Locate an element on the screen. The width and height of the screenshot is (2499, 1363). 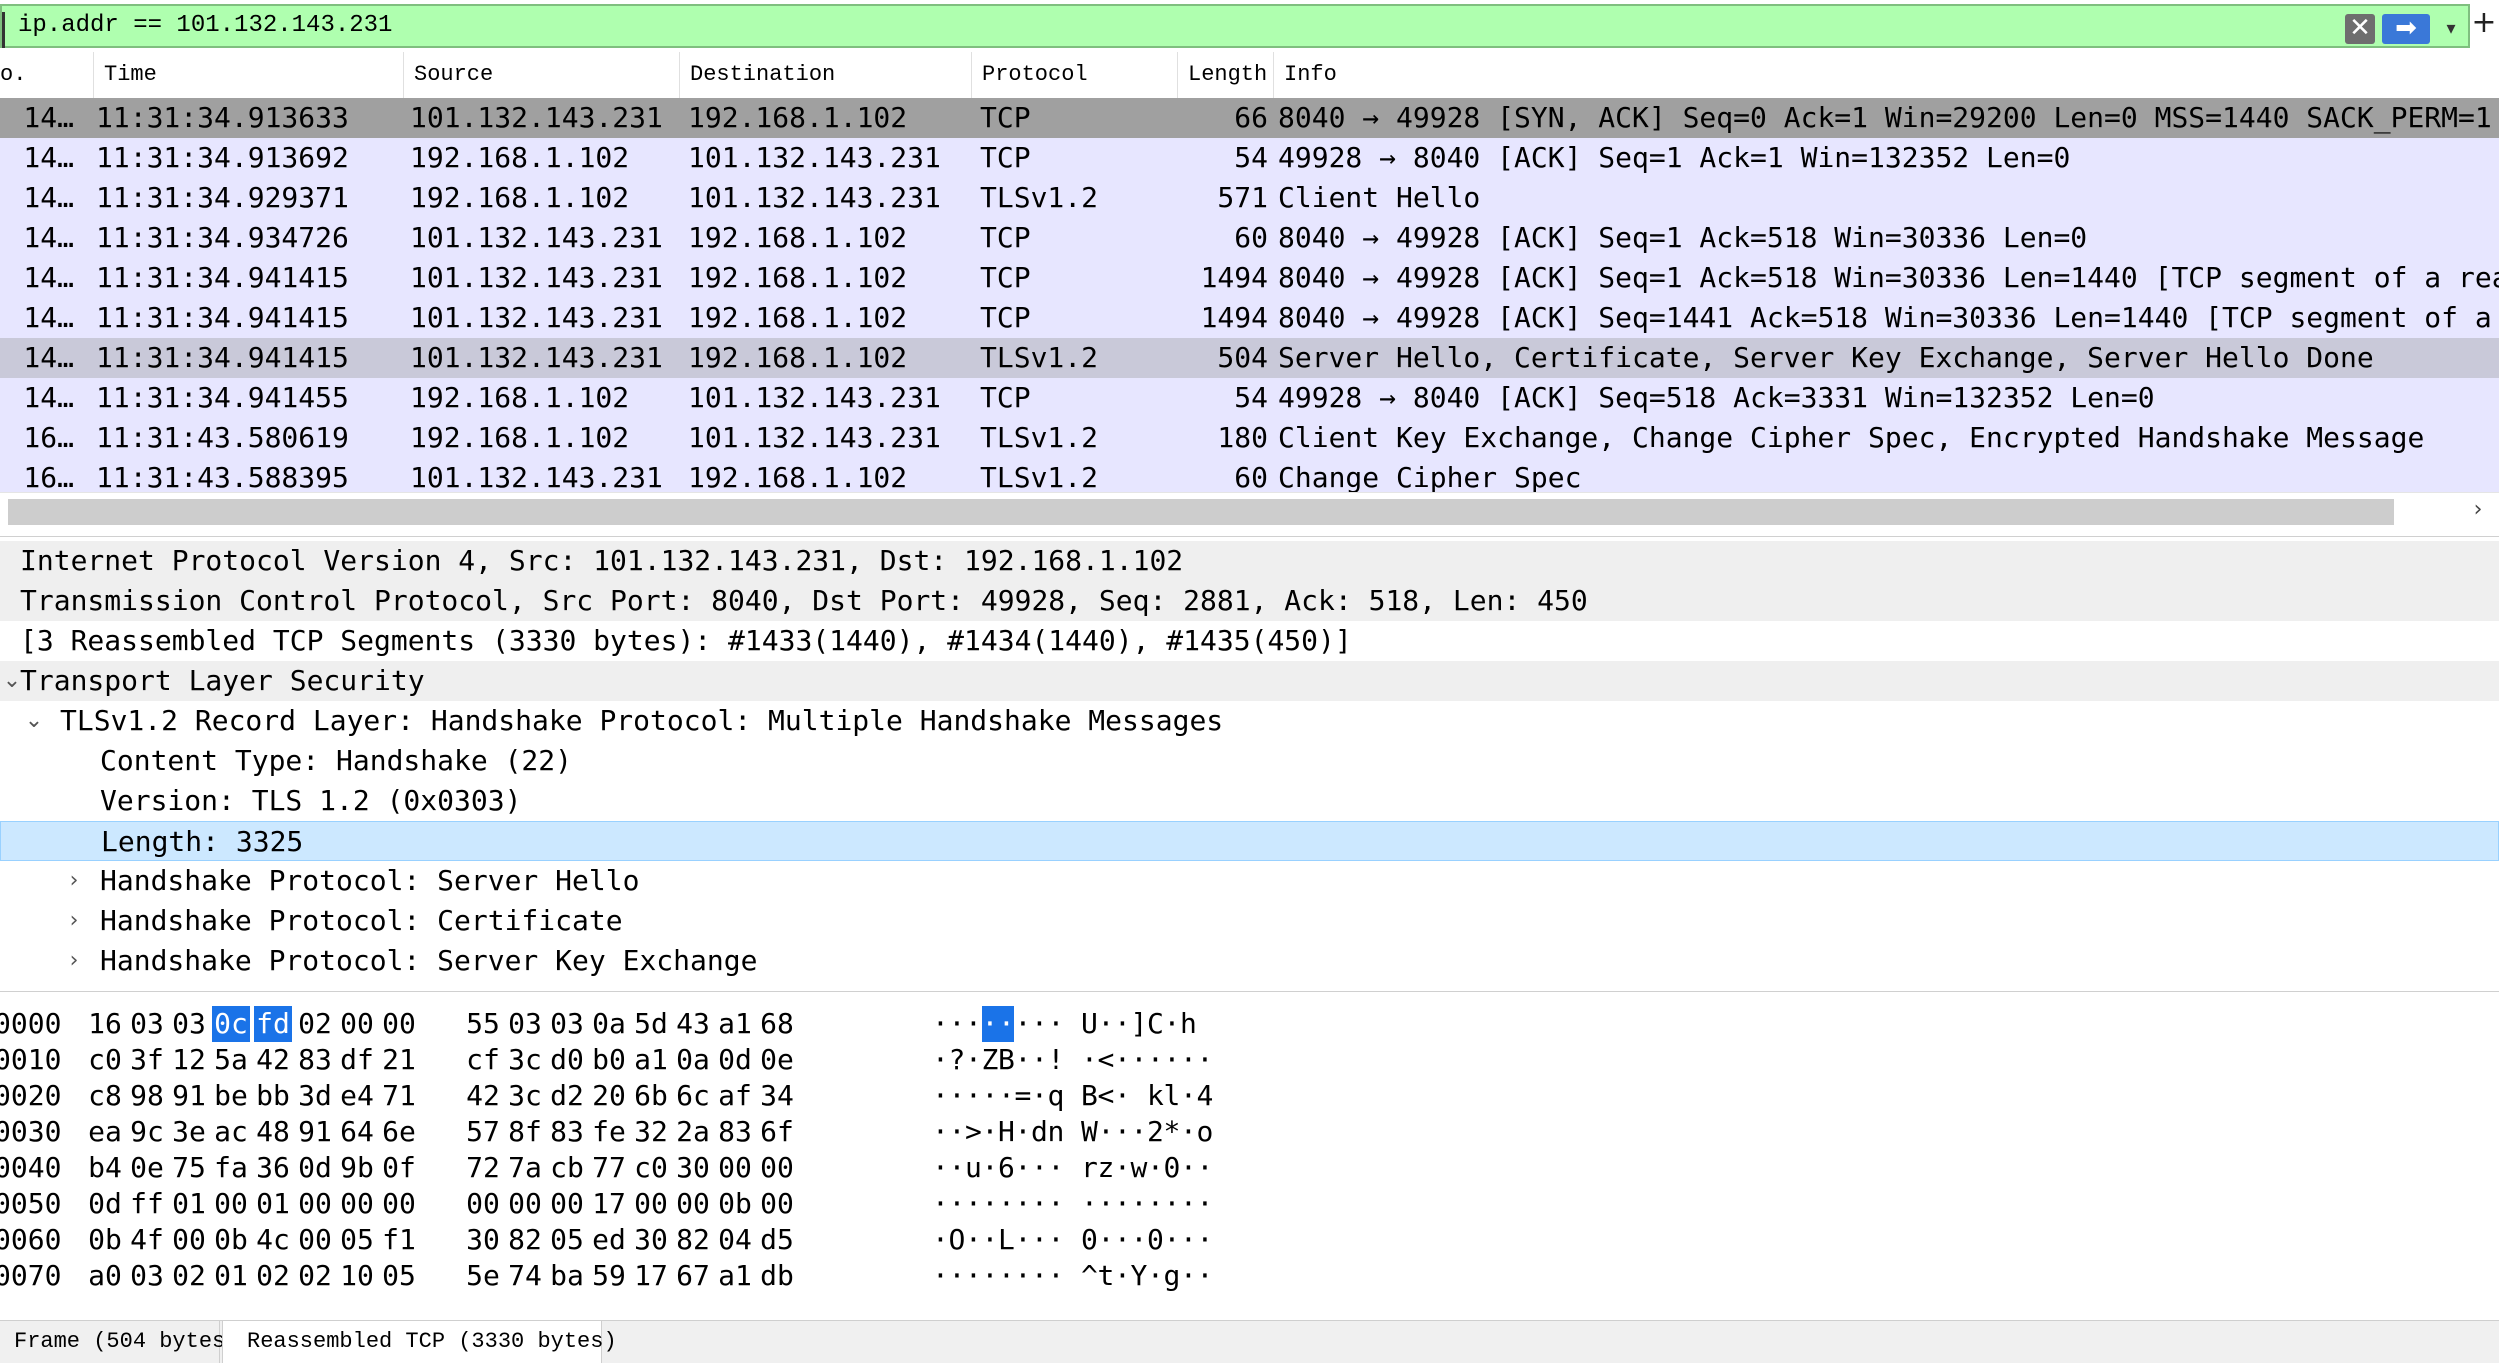
hex-byte: 77 is located at coordinates (609, 1168).